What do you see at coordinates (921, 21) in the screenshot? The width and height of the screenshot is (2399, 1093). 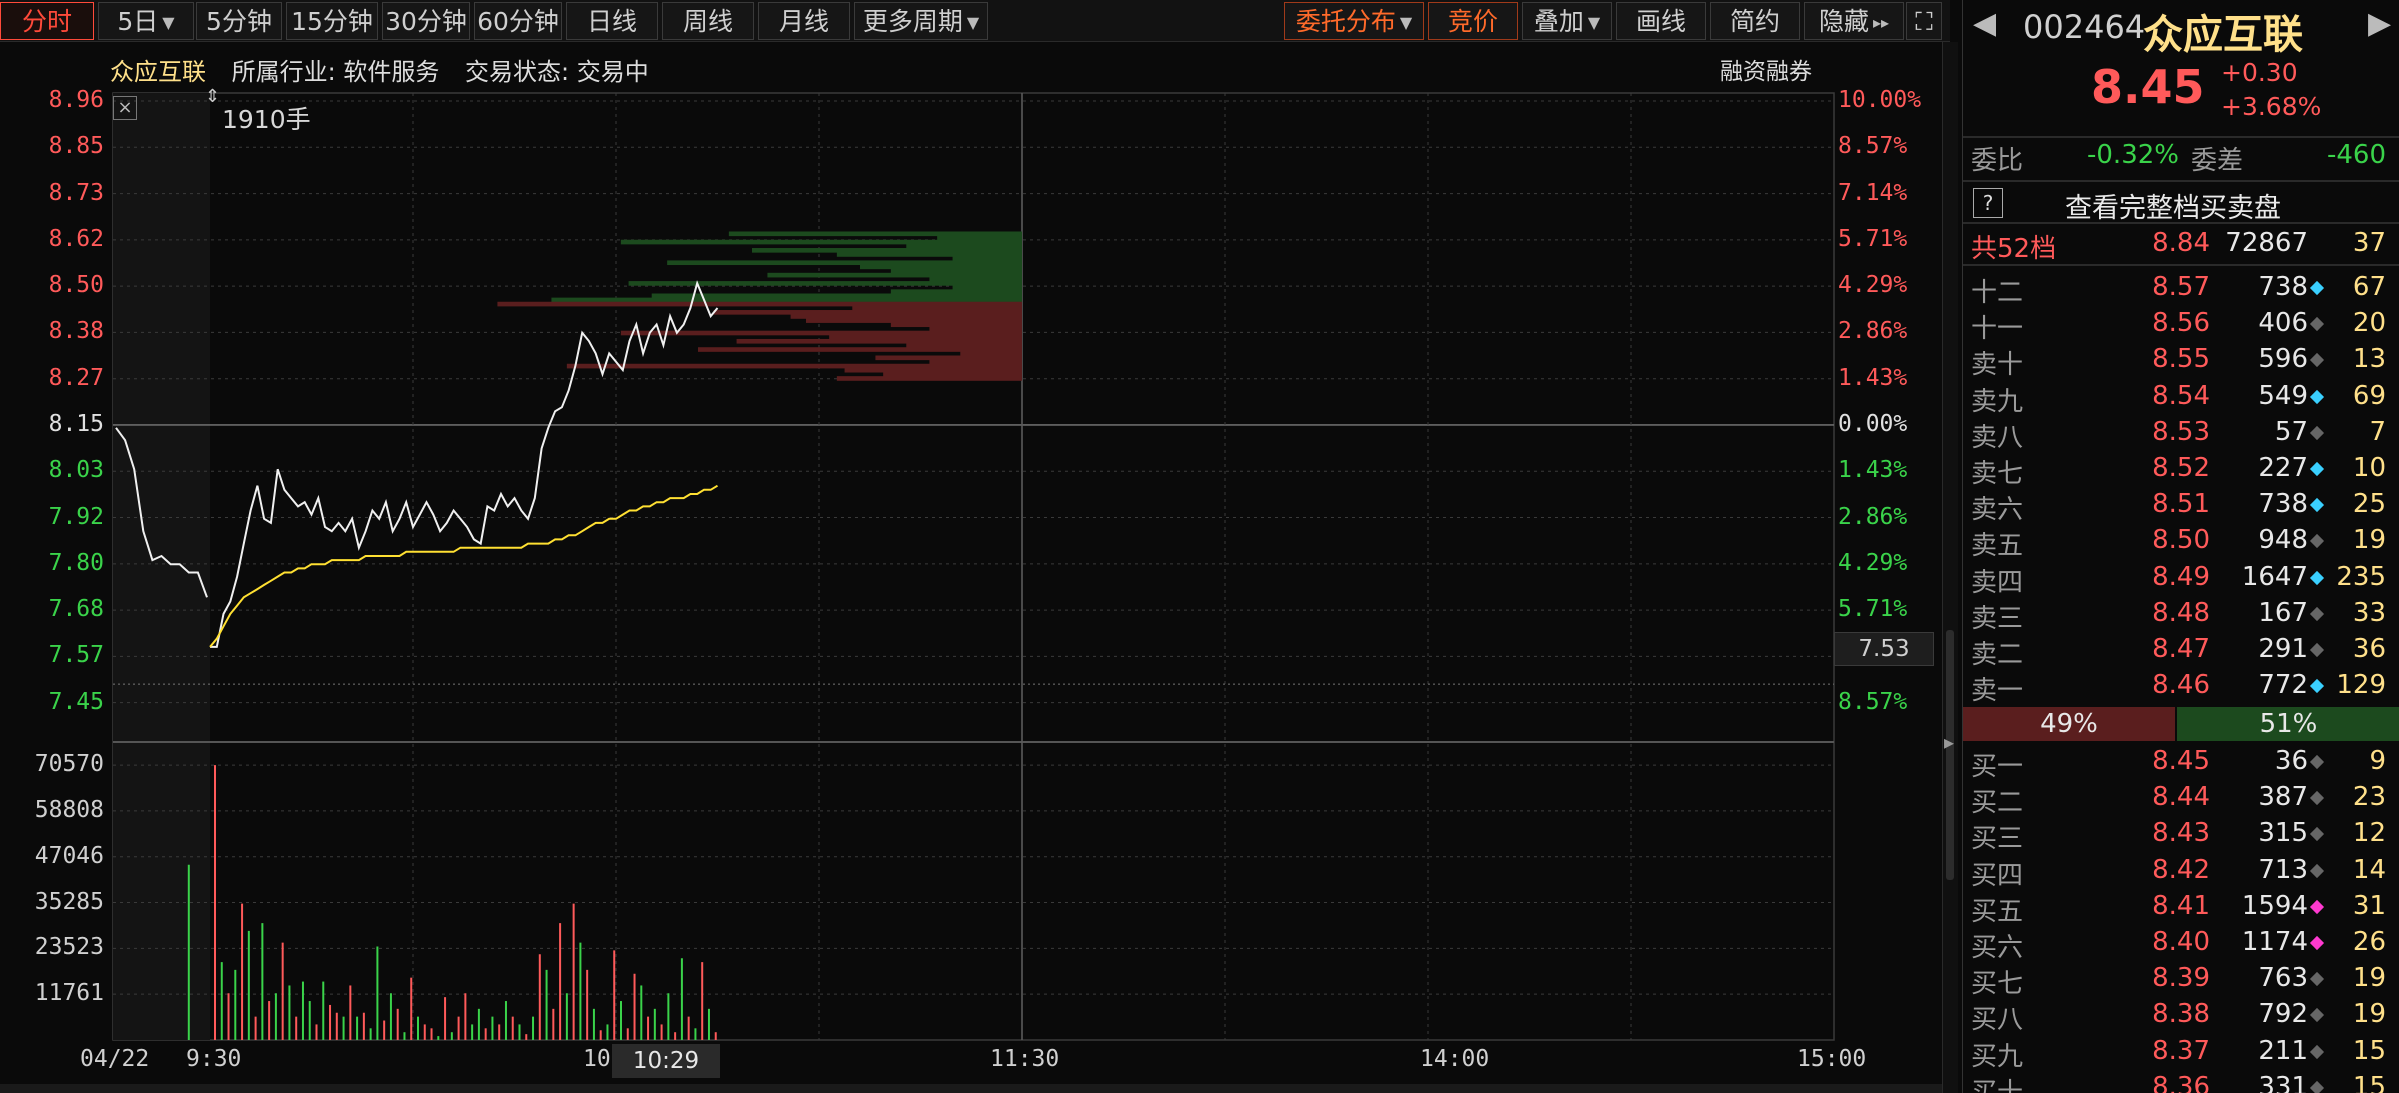 I see `period-tab-9: 更多周期 ▼` at bounding box center [921, 21].